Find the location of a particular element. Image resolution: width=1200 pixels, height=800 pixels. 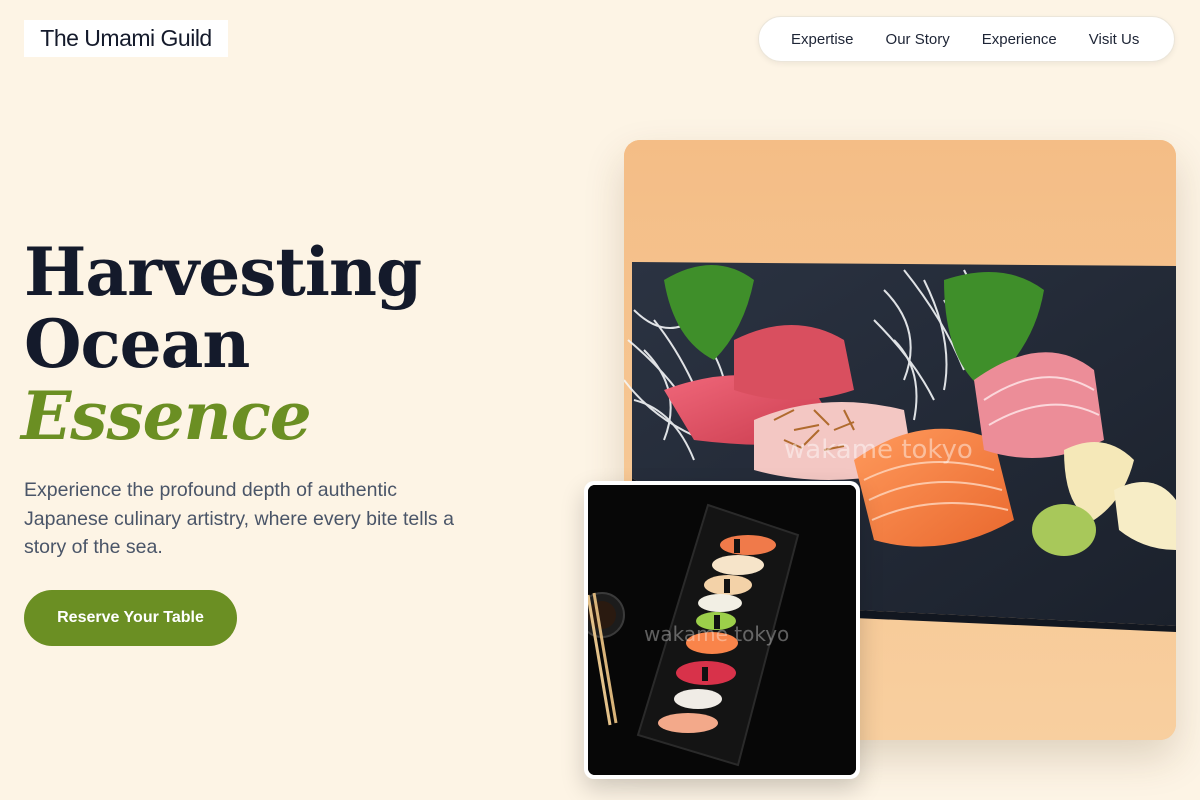

nav-link-visit-us: Visit Us is located at coordinates (1114, 39).